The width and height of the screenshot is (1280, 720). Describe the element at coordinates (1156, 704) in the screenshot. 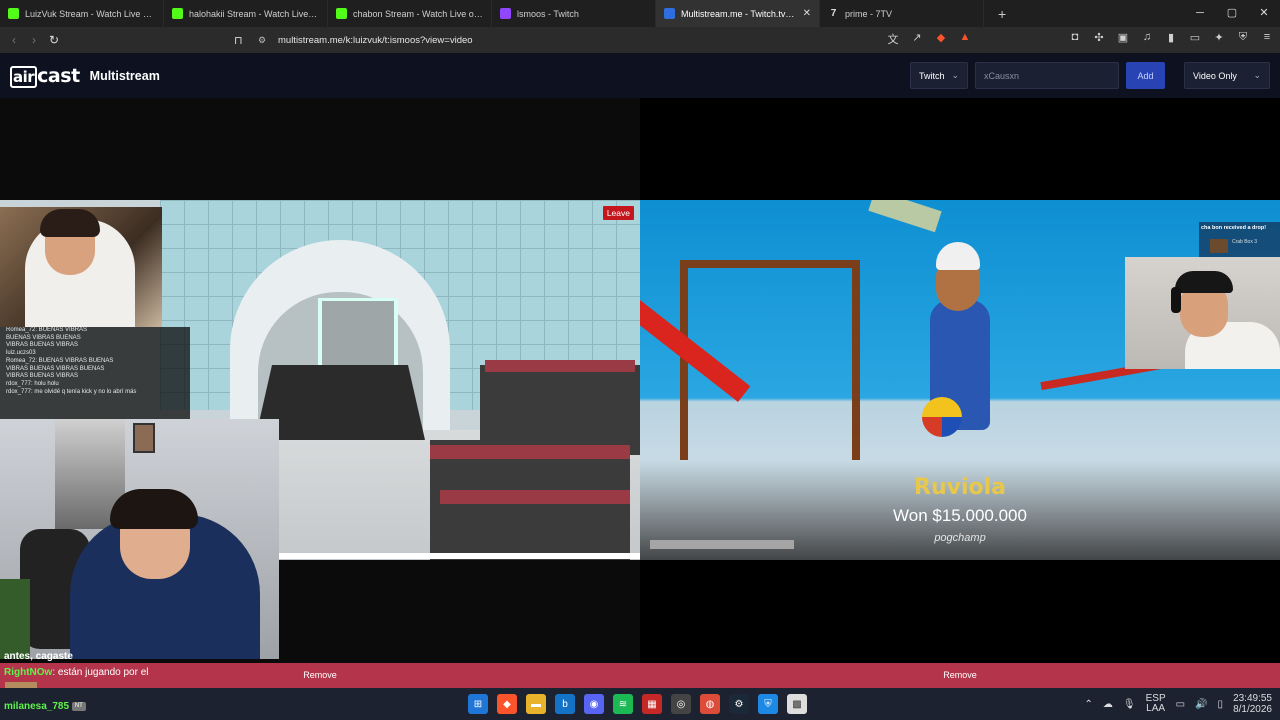

I see `language-indicator: ESP LAA` at that location.